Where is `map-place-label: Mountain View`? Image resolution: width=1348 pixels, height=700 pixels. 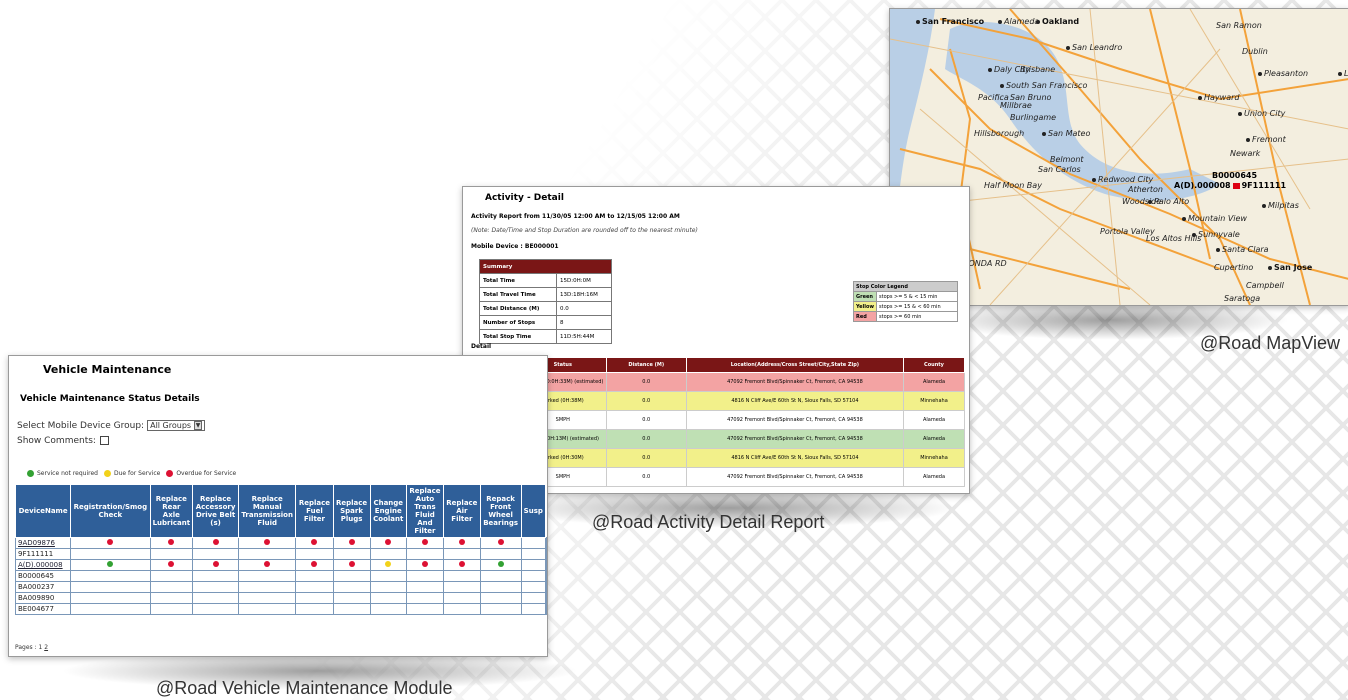
map-place-label: Mountain View is located at coordinates (1214, 218).